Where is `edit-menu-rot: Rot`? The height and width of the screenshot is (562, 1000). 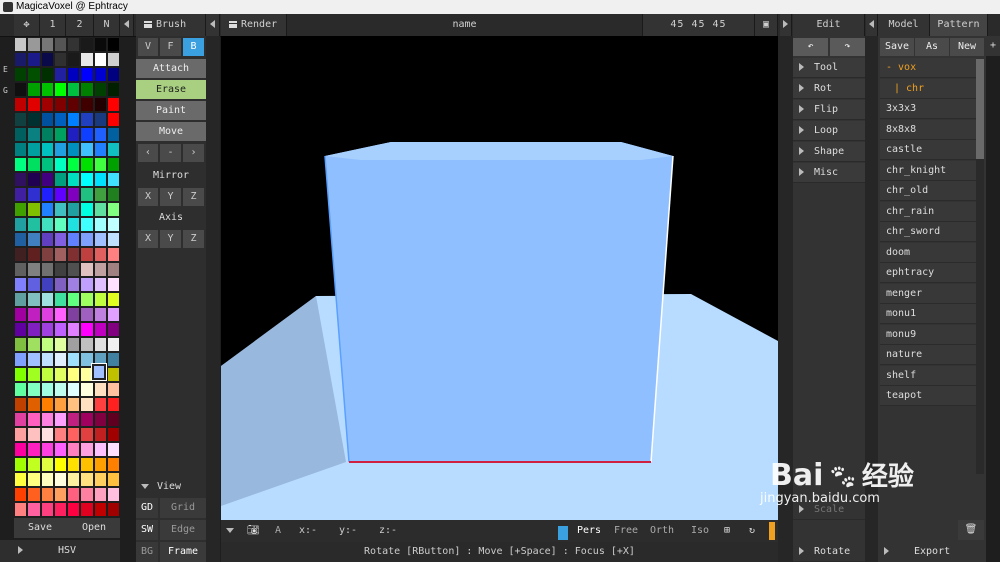 edit-menu-rot: Rot is located at coordinates (829, 89).